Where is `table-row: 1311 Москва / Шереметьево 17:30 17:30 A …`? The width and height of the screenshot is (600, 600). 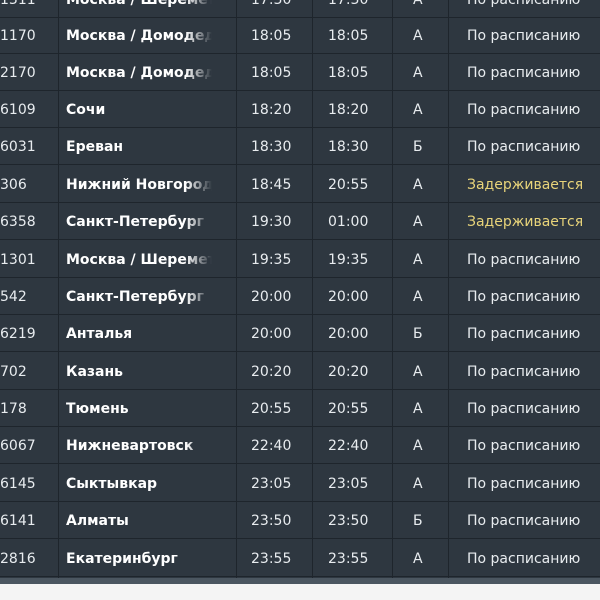 table-row: 1311 Москва / Шереметьево 17:30 17:30 A … is located at coordinates (300, 9).